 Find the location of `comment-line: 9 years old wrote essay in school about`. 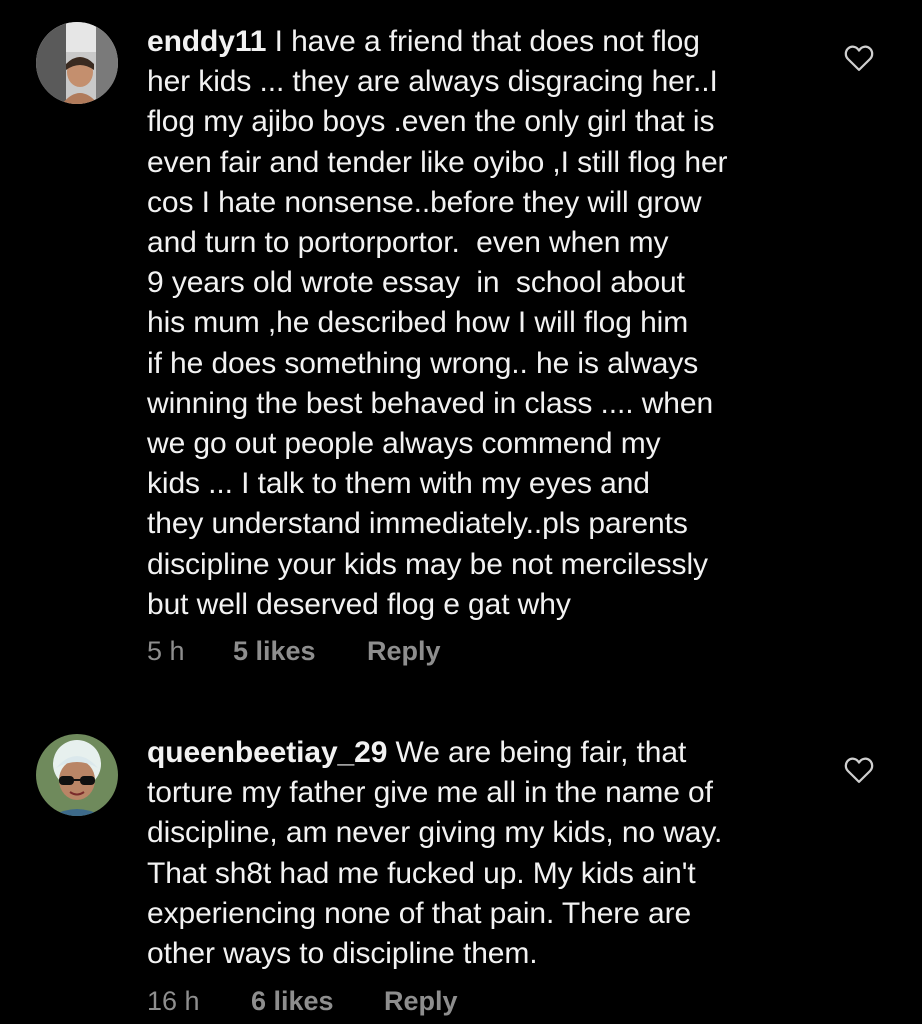

comment-line: 9 years old wrote essay in school about is located at coordinates (416, 283).